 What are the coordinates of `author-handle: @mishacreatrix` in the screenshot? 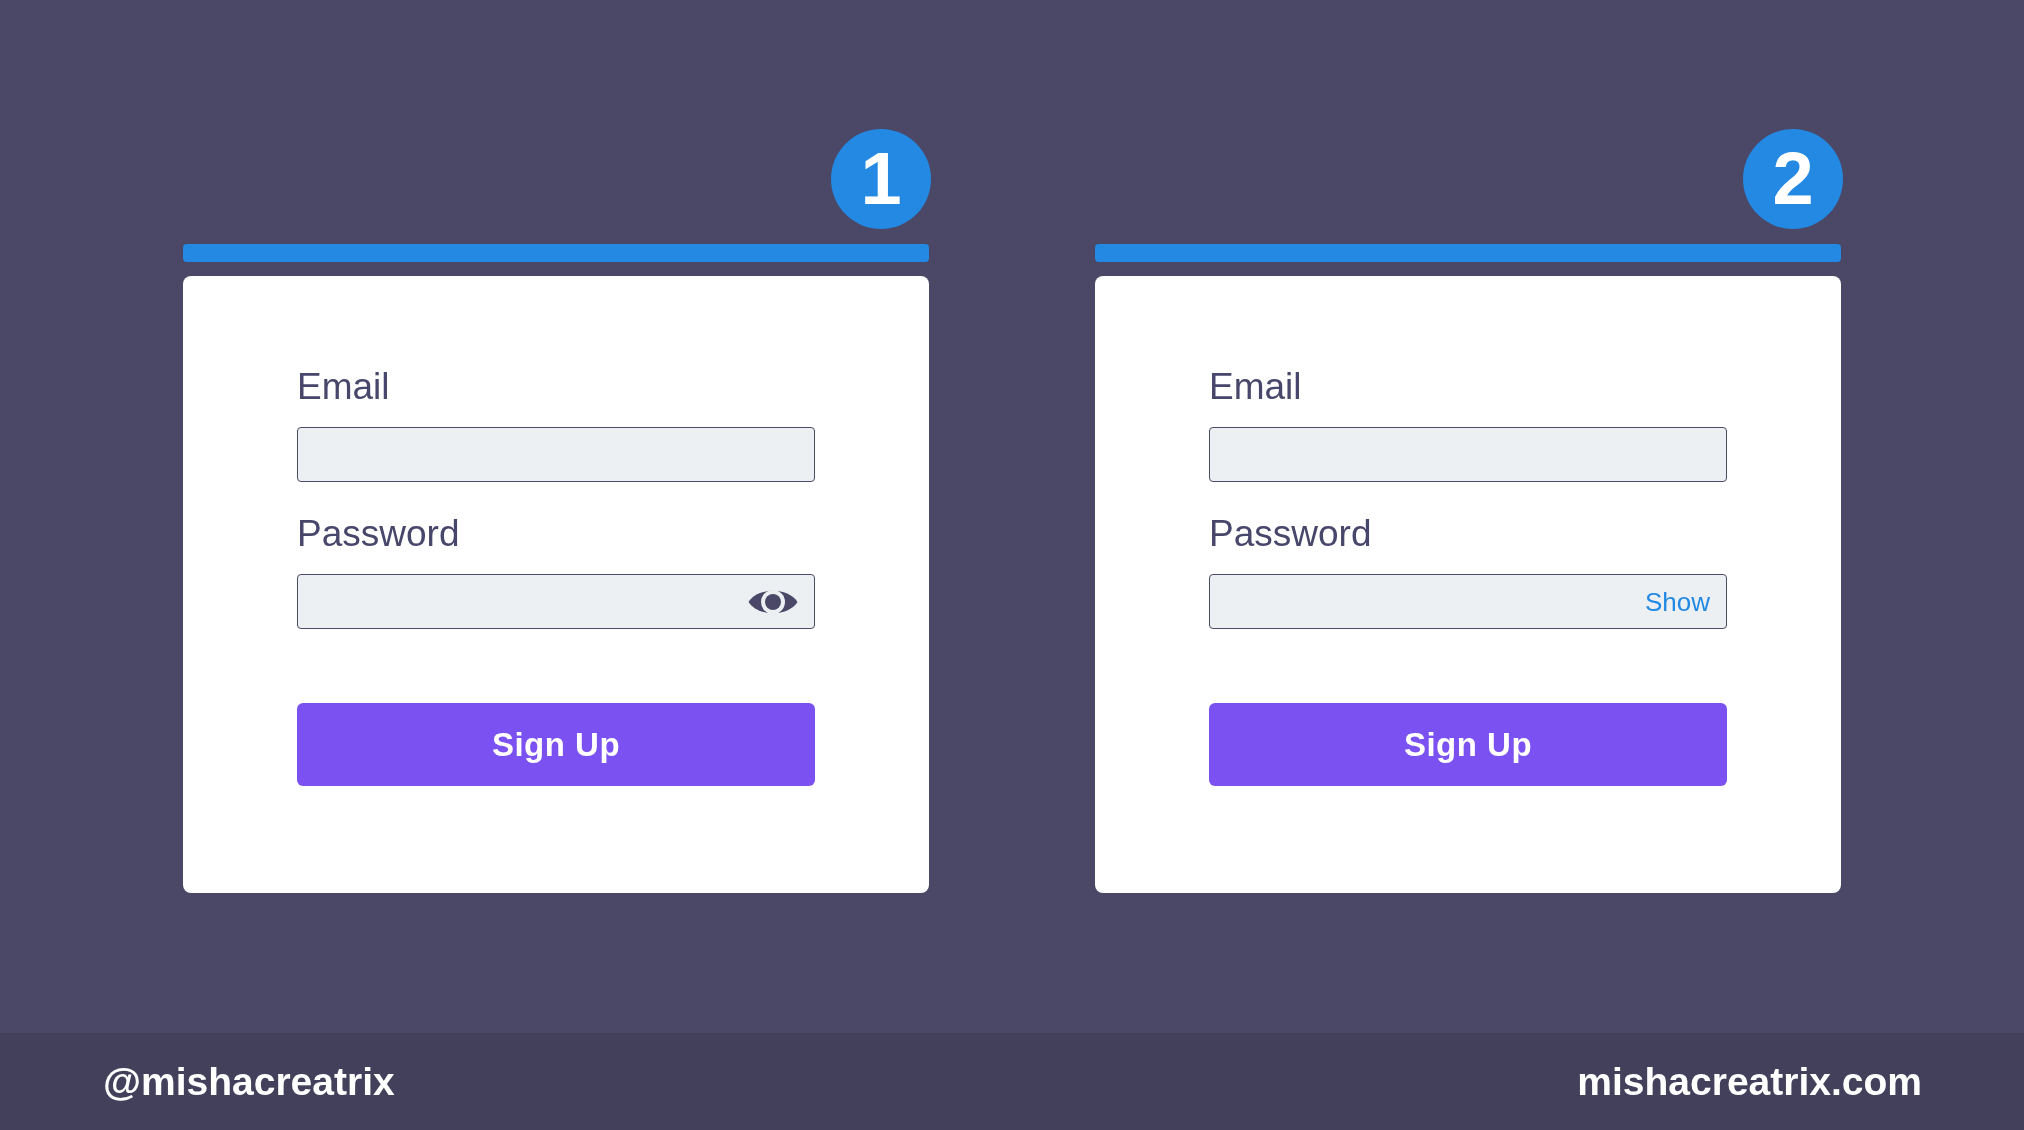 It's located at (249, 1081).